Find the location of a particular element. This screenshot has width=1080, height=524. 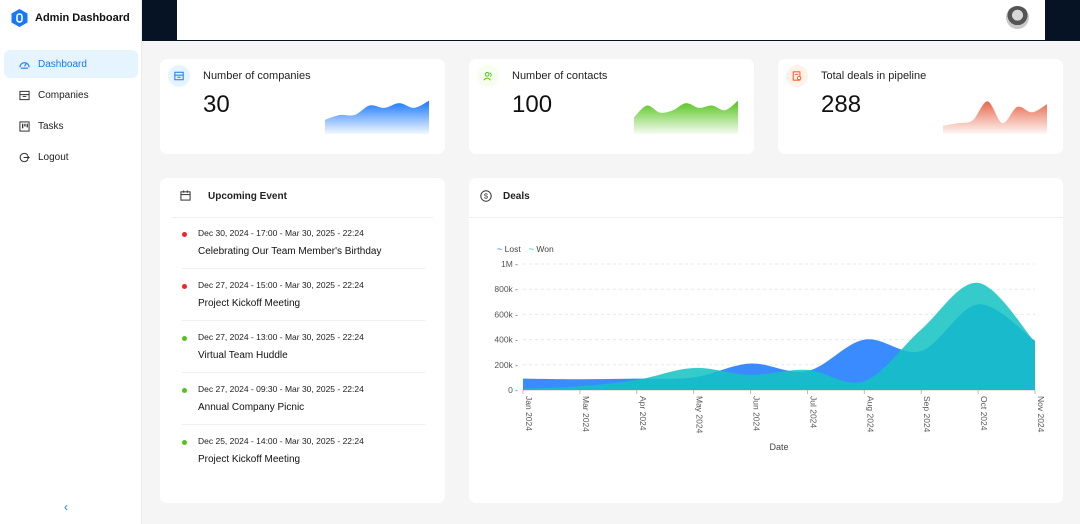

y-tick-label: 1M - is located at coordinates (509, 264).